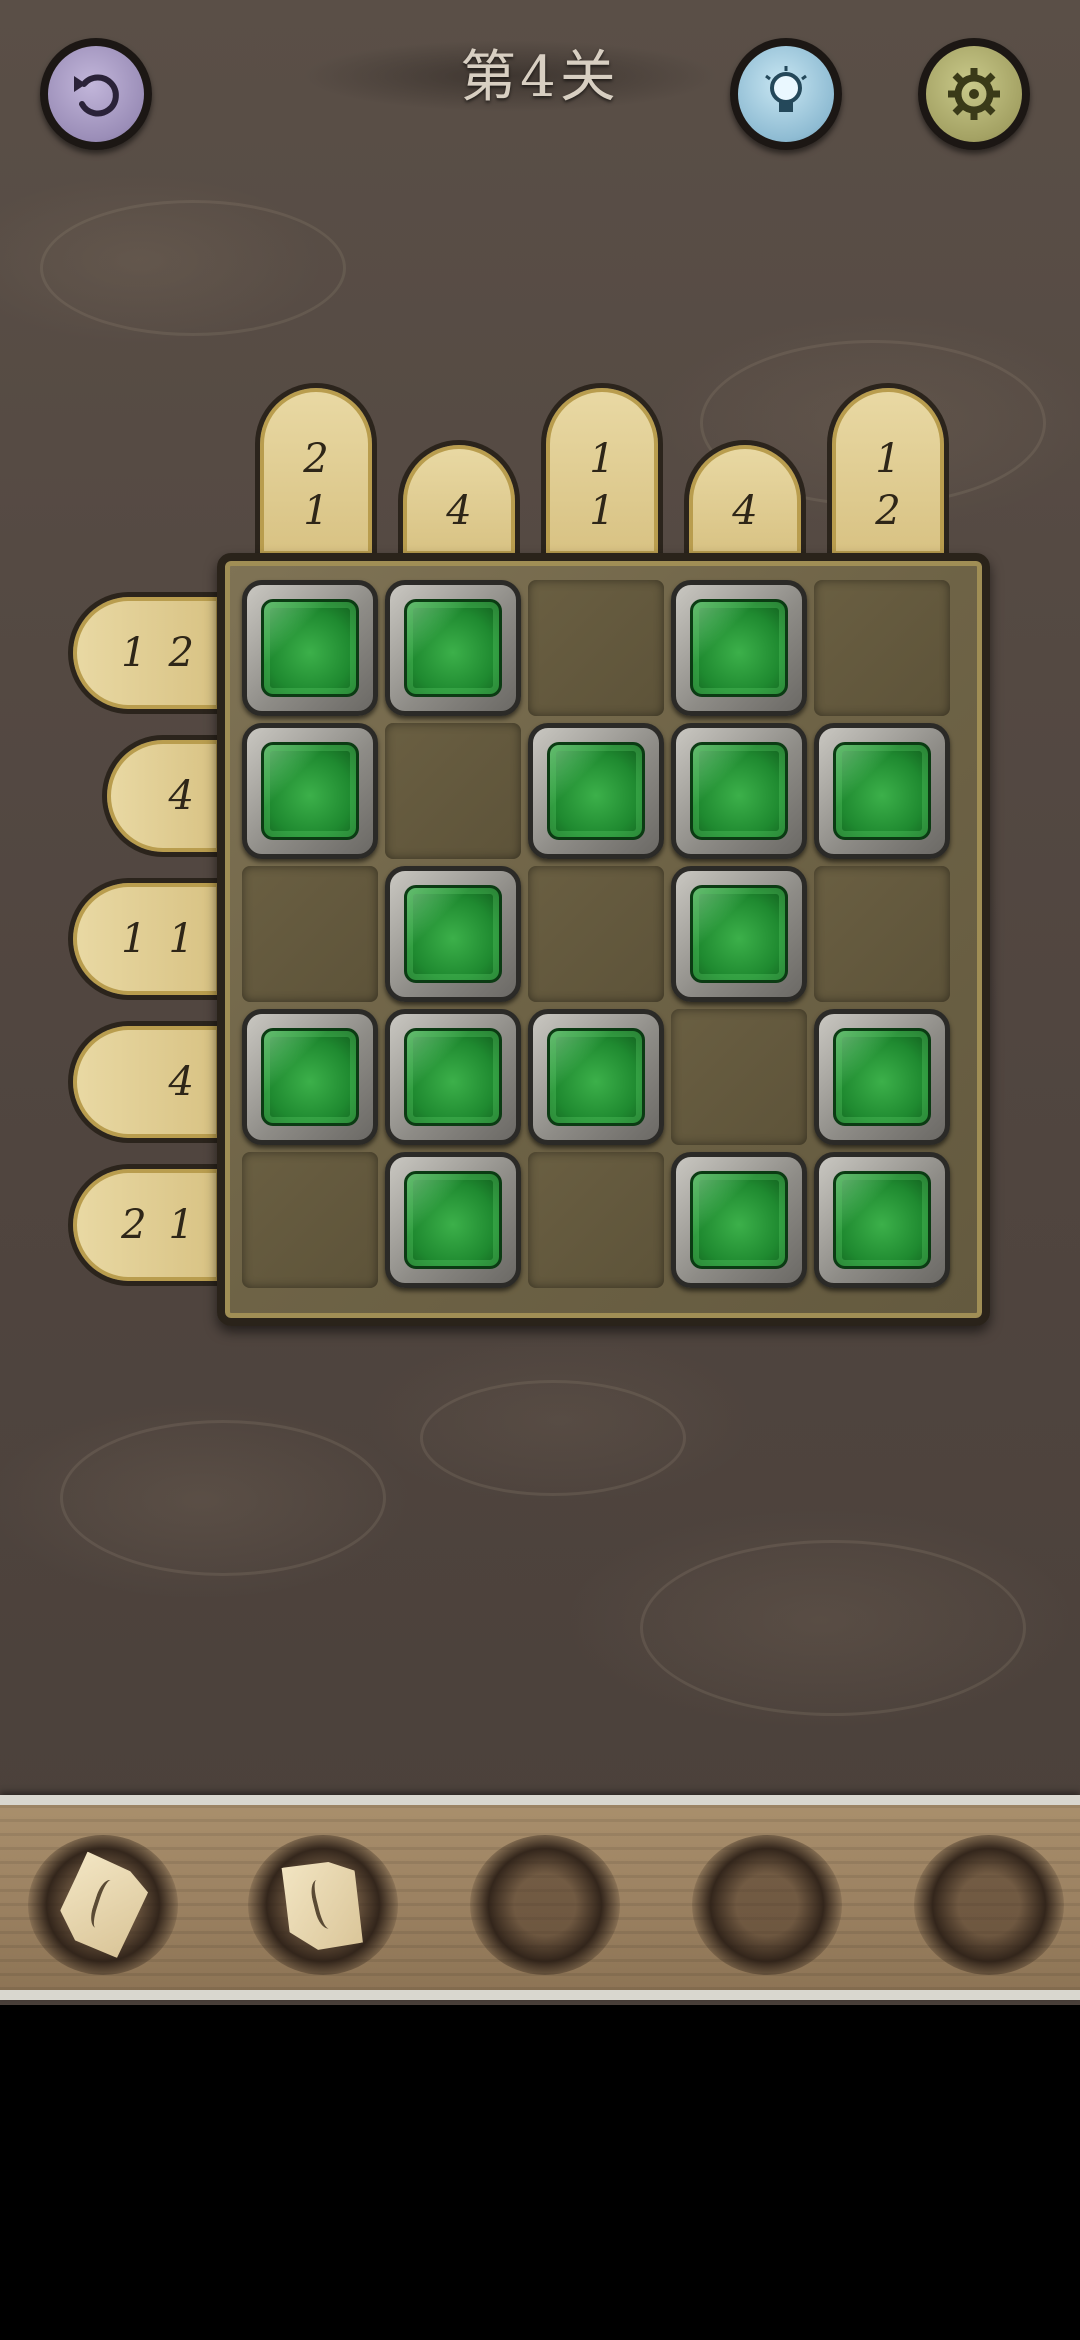 Image resolution: width=1080 pixels, height=2340 pixels. I want to click on lightbulb-icon, so click(786, 89).